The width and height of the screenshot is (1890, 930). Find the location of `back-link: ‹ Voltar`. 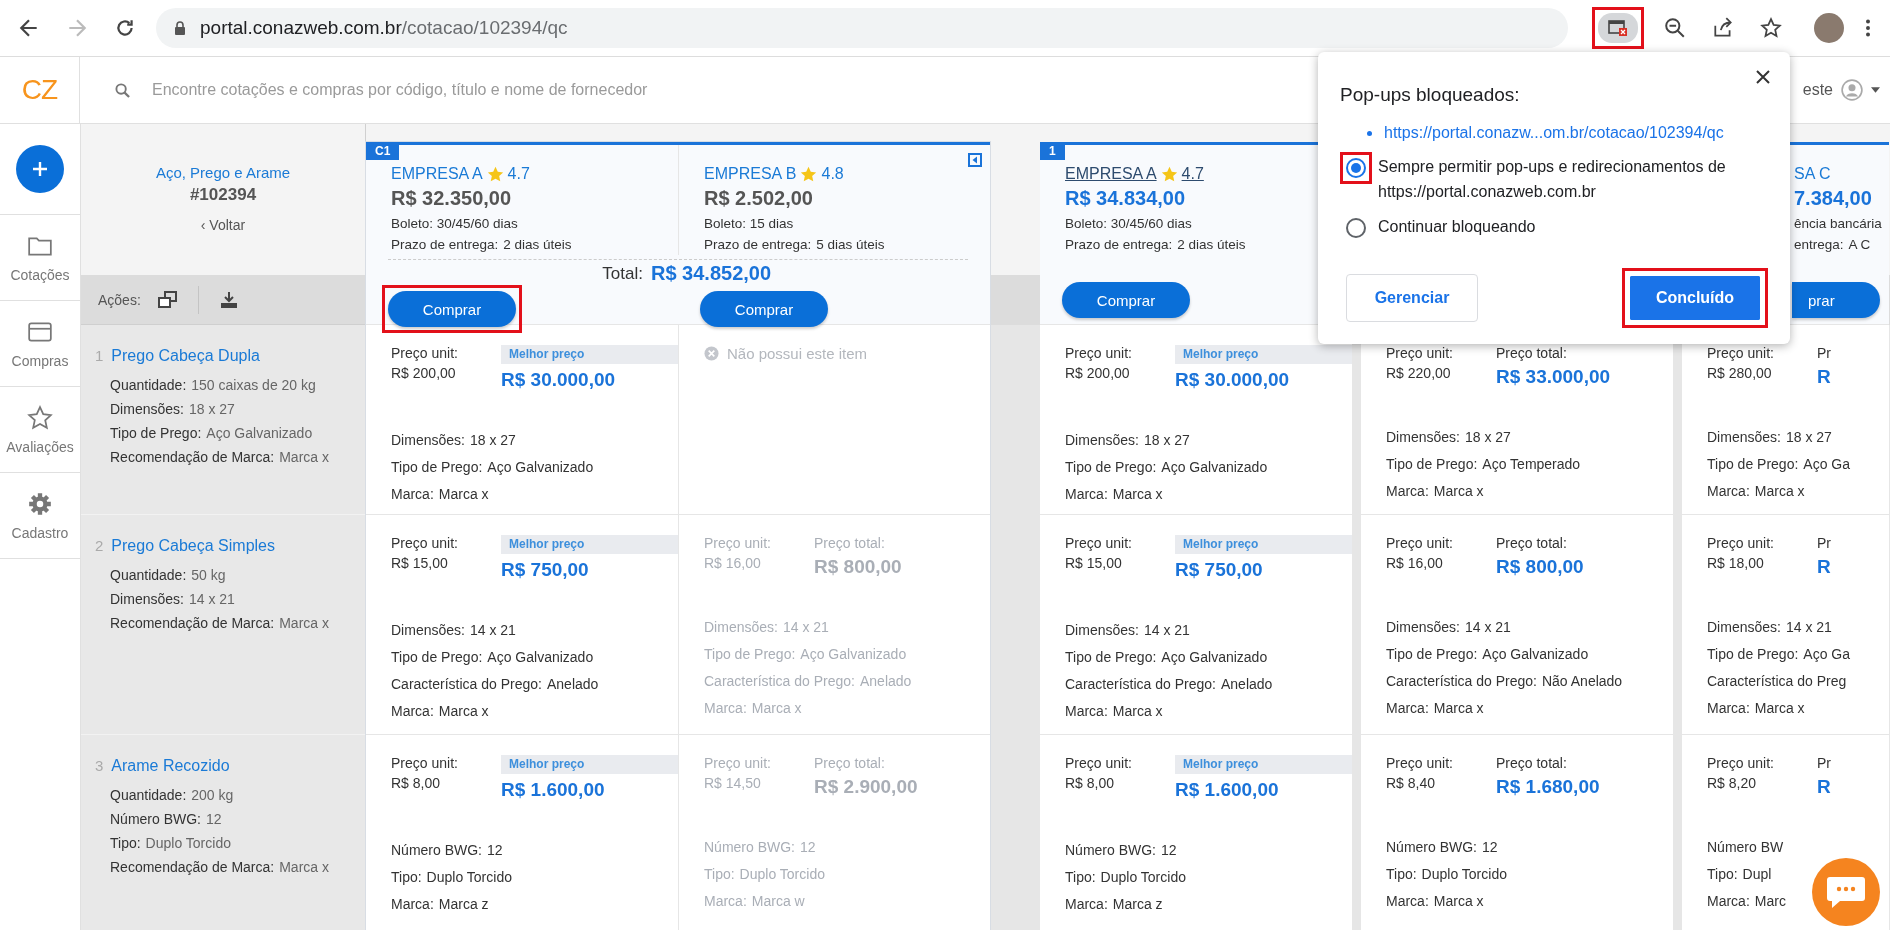

back-link: ‹ Voltar is located at coordinates (223, 225).